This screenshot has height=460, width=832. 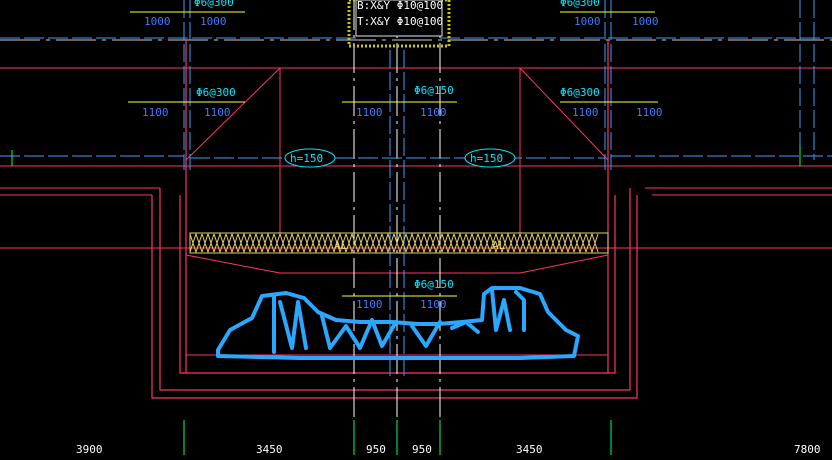 I want to click on span-top-right-a: 1000, so click(x=587, y=21).